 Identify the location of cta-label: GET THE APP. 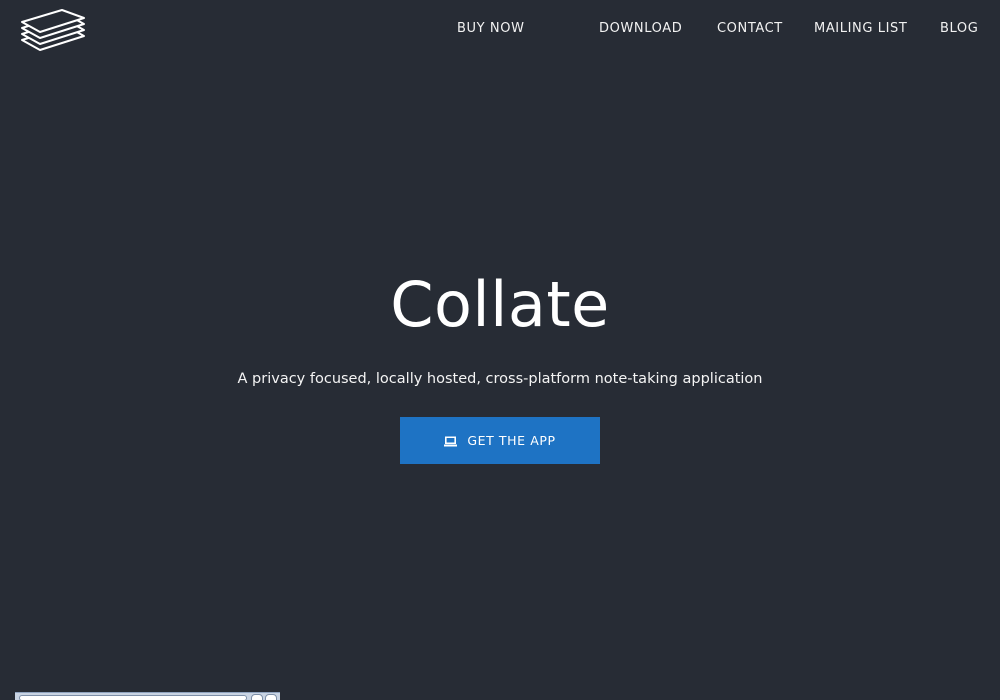
(511, 440).